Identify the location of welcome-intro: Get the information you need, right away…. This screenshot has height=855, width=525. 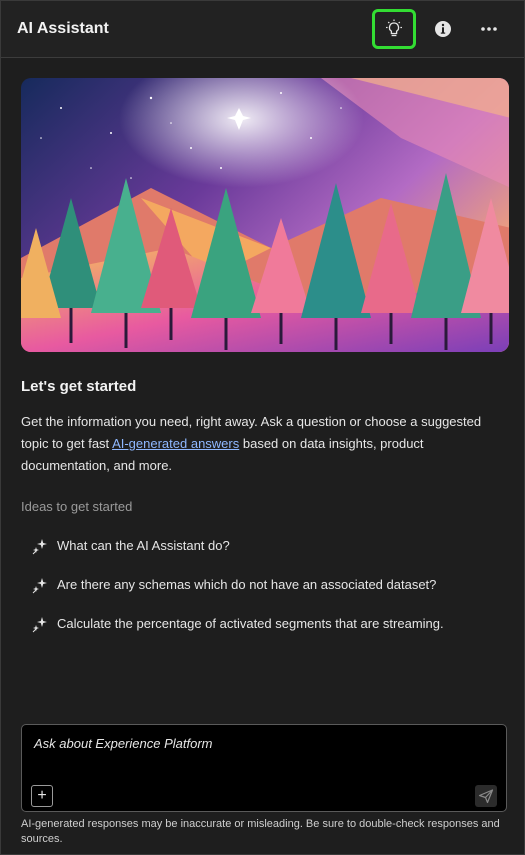
(262, 444).